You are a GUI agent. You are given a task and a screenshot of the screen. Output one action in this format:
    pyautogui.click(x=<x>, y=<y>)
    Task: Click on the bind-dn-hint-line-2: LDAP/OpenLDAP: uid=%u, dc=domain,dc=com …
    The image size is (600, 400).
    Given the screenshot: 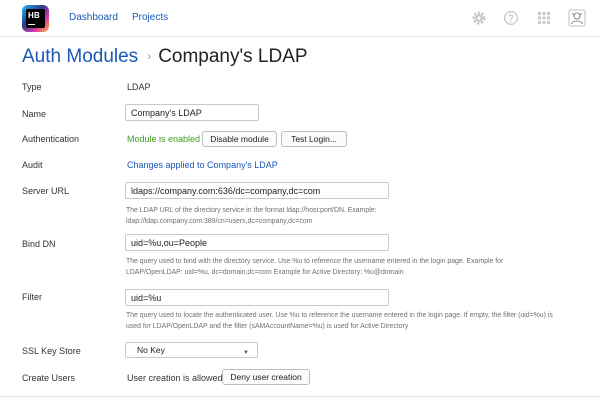 What is the action you would take?
    pyautogui.click(x=265, y=272)
    